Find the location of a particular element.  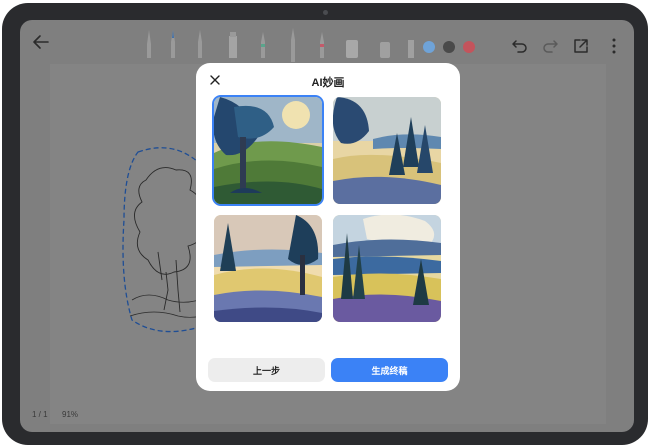

more-icon is located at coordinates (614, 46).